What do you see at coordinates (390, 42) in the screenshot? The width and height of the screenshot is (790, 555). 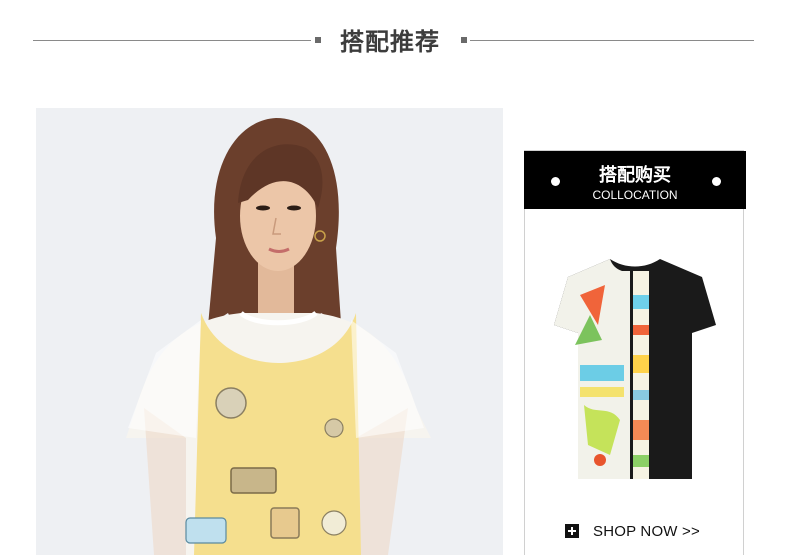 I see `section-title: 搭配推荐` at bounding box center [390, 42].